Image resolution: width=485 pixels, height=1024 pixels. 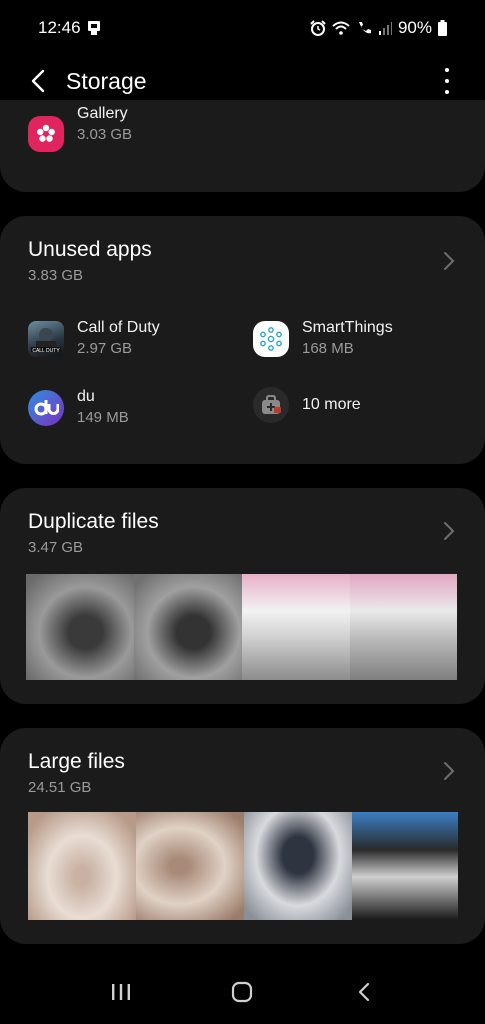 I want to click on unused-apps-title: Unused apps, so click(x=90, y=249).